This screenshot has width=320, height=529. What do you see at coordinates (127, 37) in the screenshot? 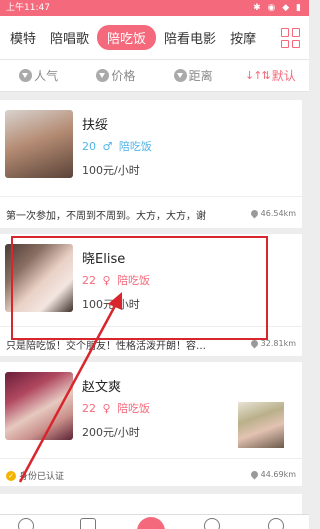
I see `tab-dinner: 陪吃饭` at bounding box center [127, 37].